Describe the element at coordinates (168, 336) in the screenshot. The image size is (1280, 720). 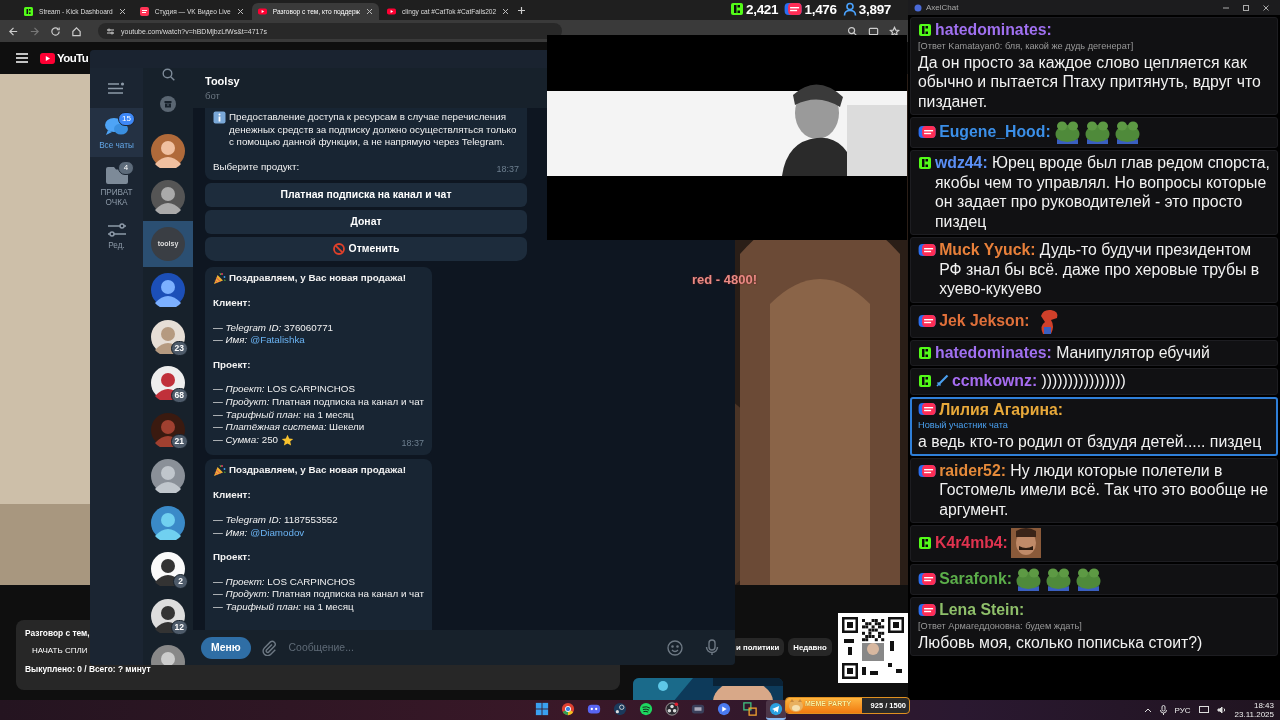
I see `chat-list-item: 23` at that location.